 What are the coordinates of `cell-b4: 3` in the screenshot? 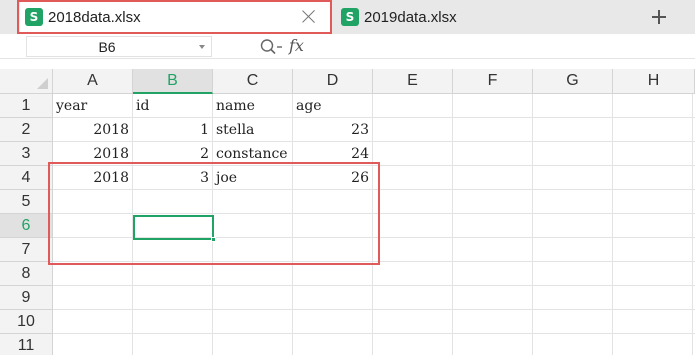 It's located at (172, 178).